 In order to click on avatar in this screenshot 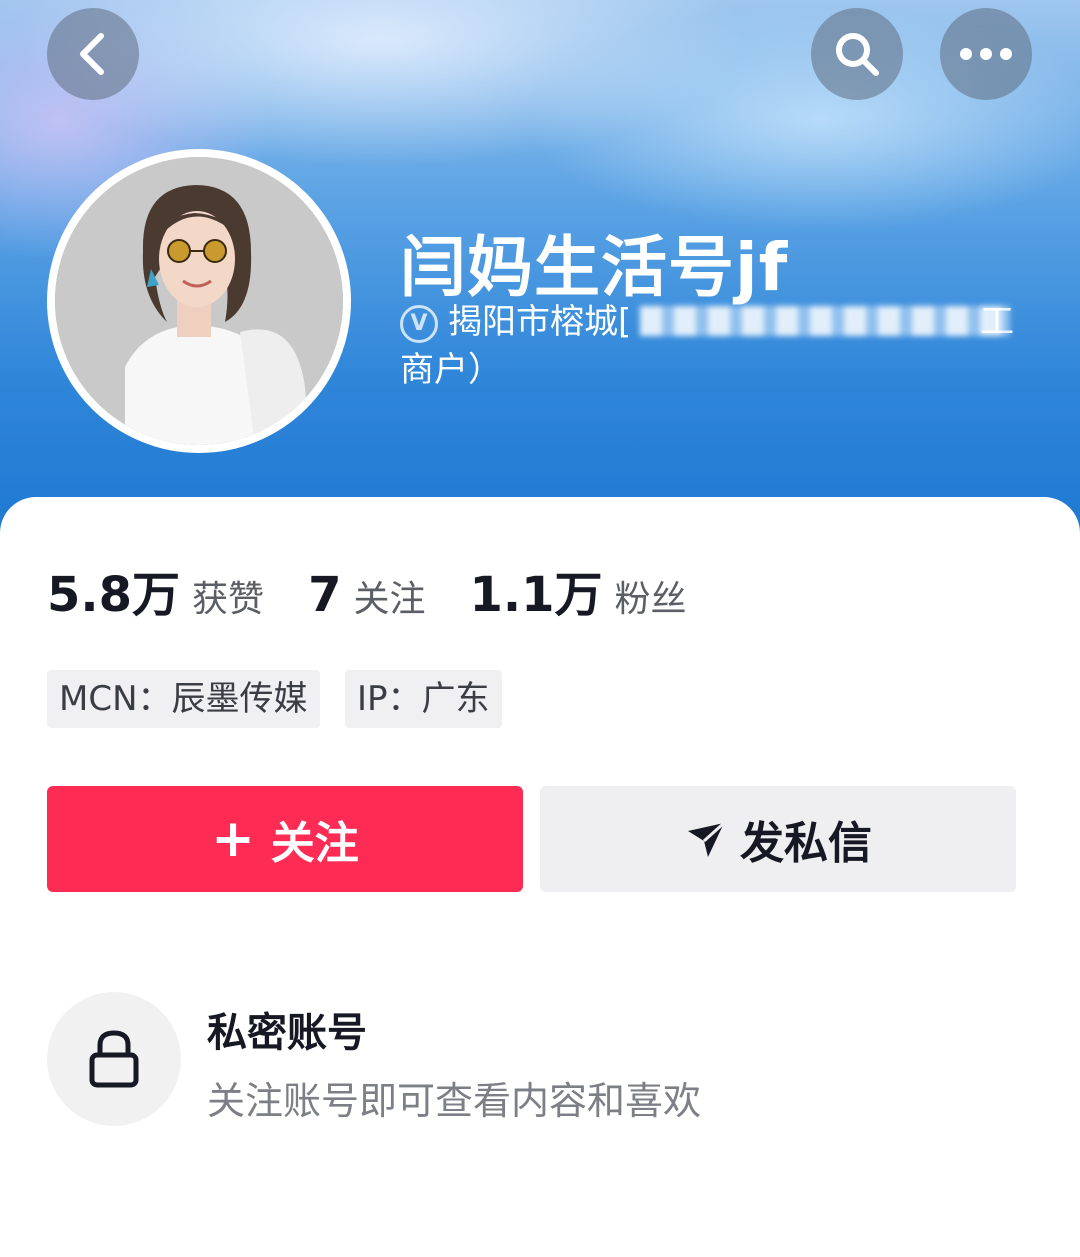, I will do `click(199, 301)`.